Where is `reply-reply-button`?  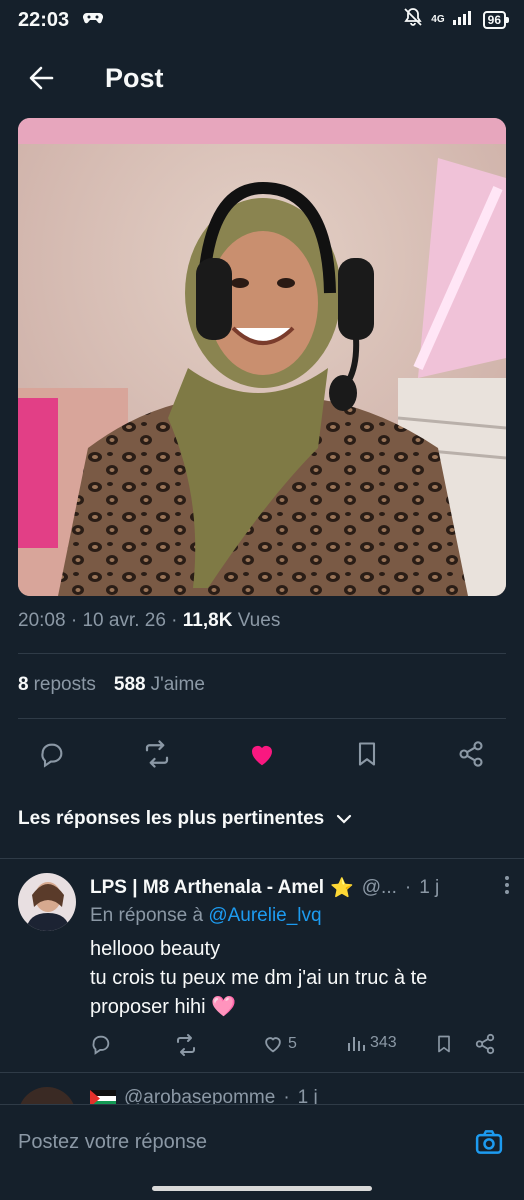
reply-reply-button is located at coordinates (101, 1044).